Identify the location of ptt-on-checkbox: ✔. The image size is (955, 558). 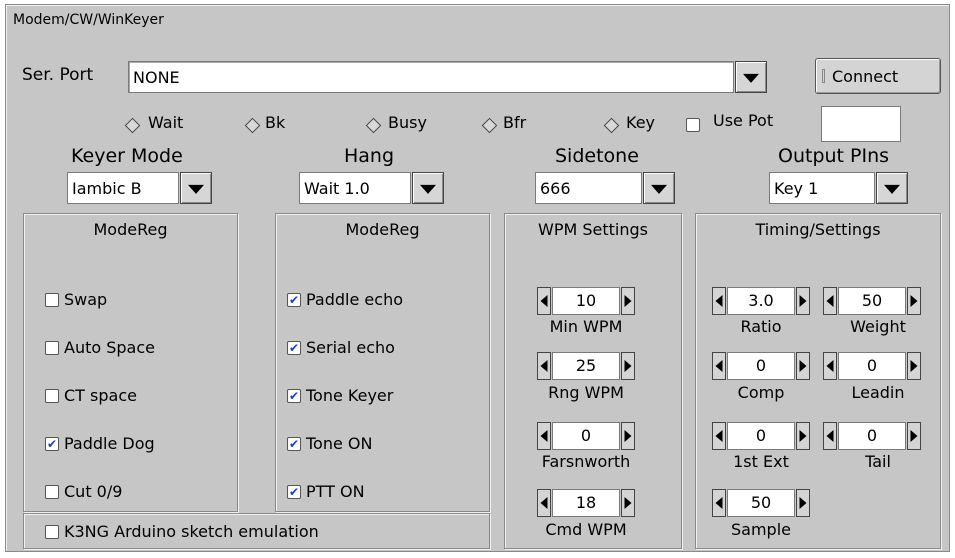
(294, 492).